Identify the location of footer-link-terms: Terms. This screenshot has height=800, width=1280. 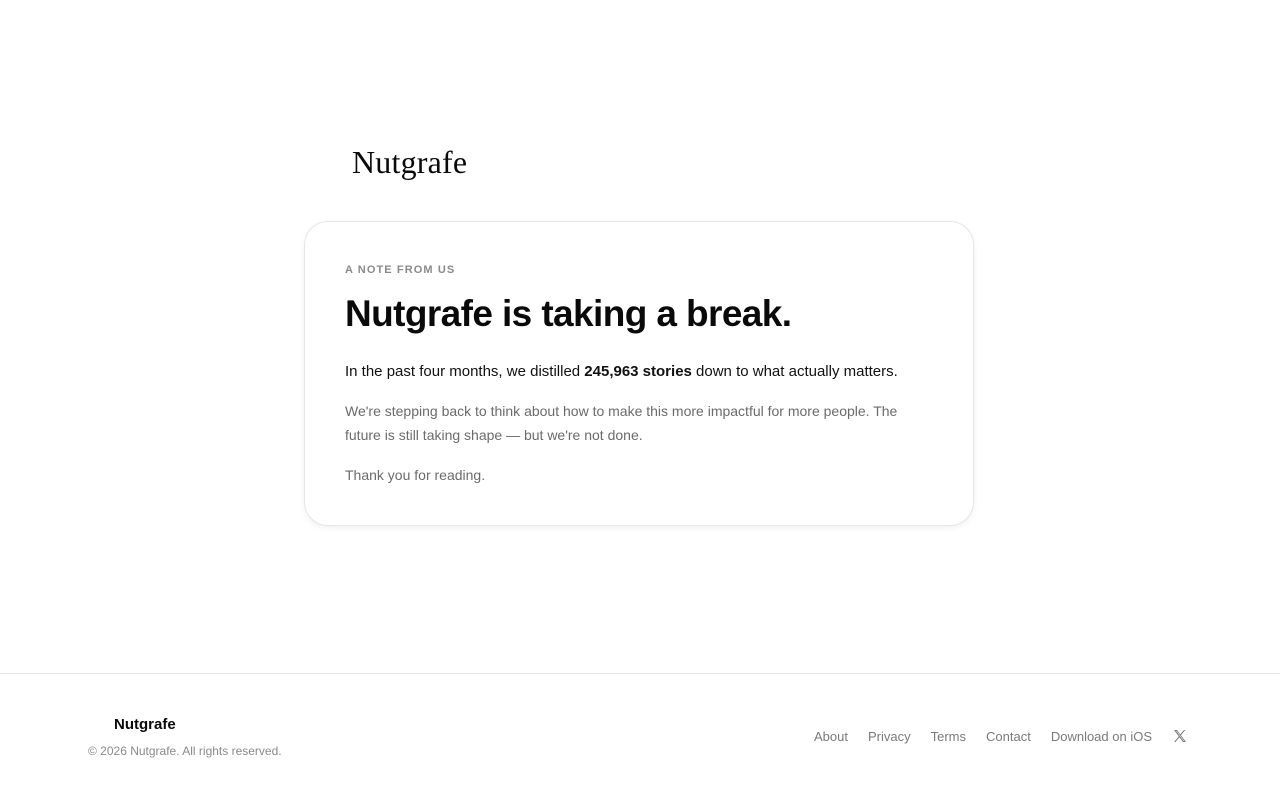
(948, 736).